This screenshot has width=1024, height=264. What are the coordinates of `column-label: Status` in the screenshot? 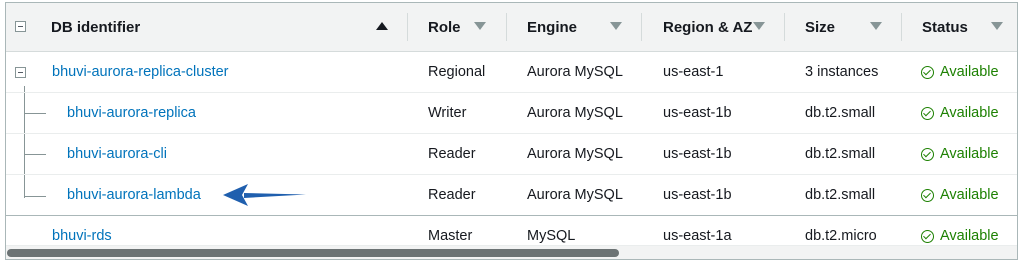 It's located at (945, 27).